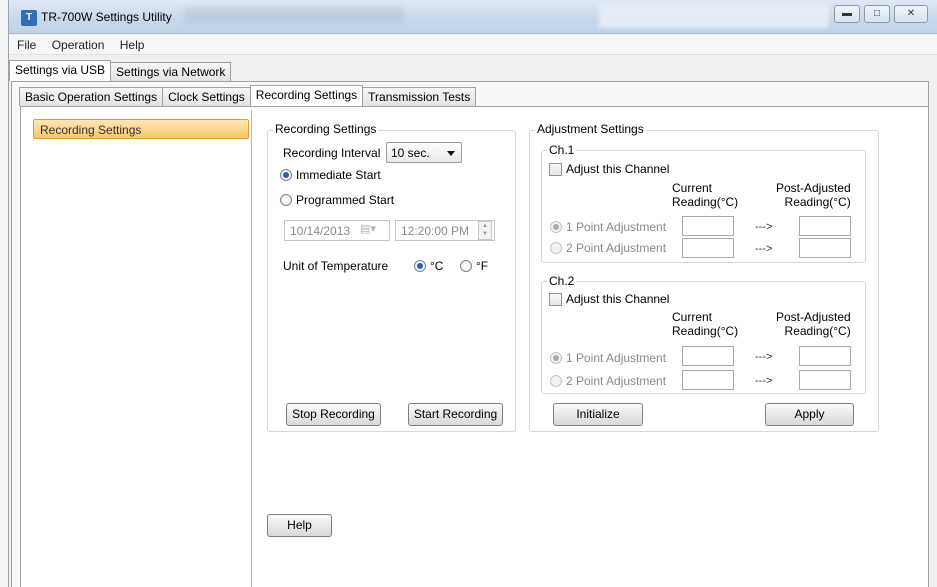 This screenshot has width=937, height=587. Describe the element at coordinates (911, 14) in the screenshot. I see `close-icon: ✕` at that location.